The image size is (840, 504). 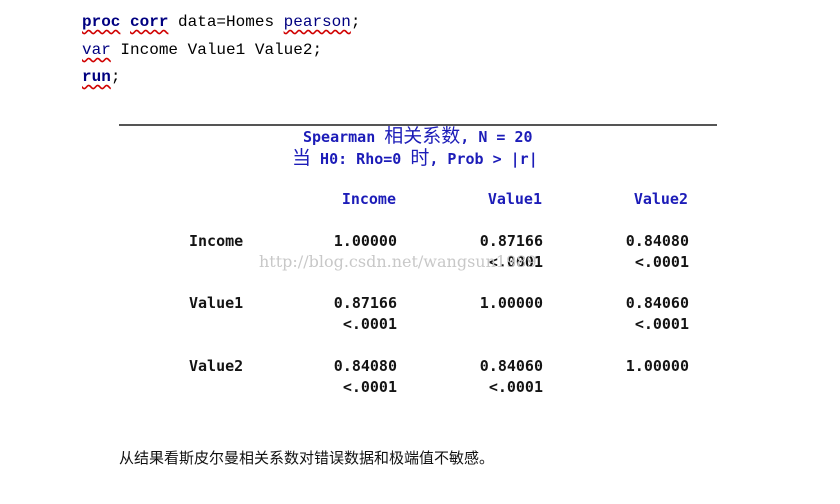 I want to click on code-dataset: data=Homes, so click(x=226, y=22).